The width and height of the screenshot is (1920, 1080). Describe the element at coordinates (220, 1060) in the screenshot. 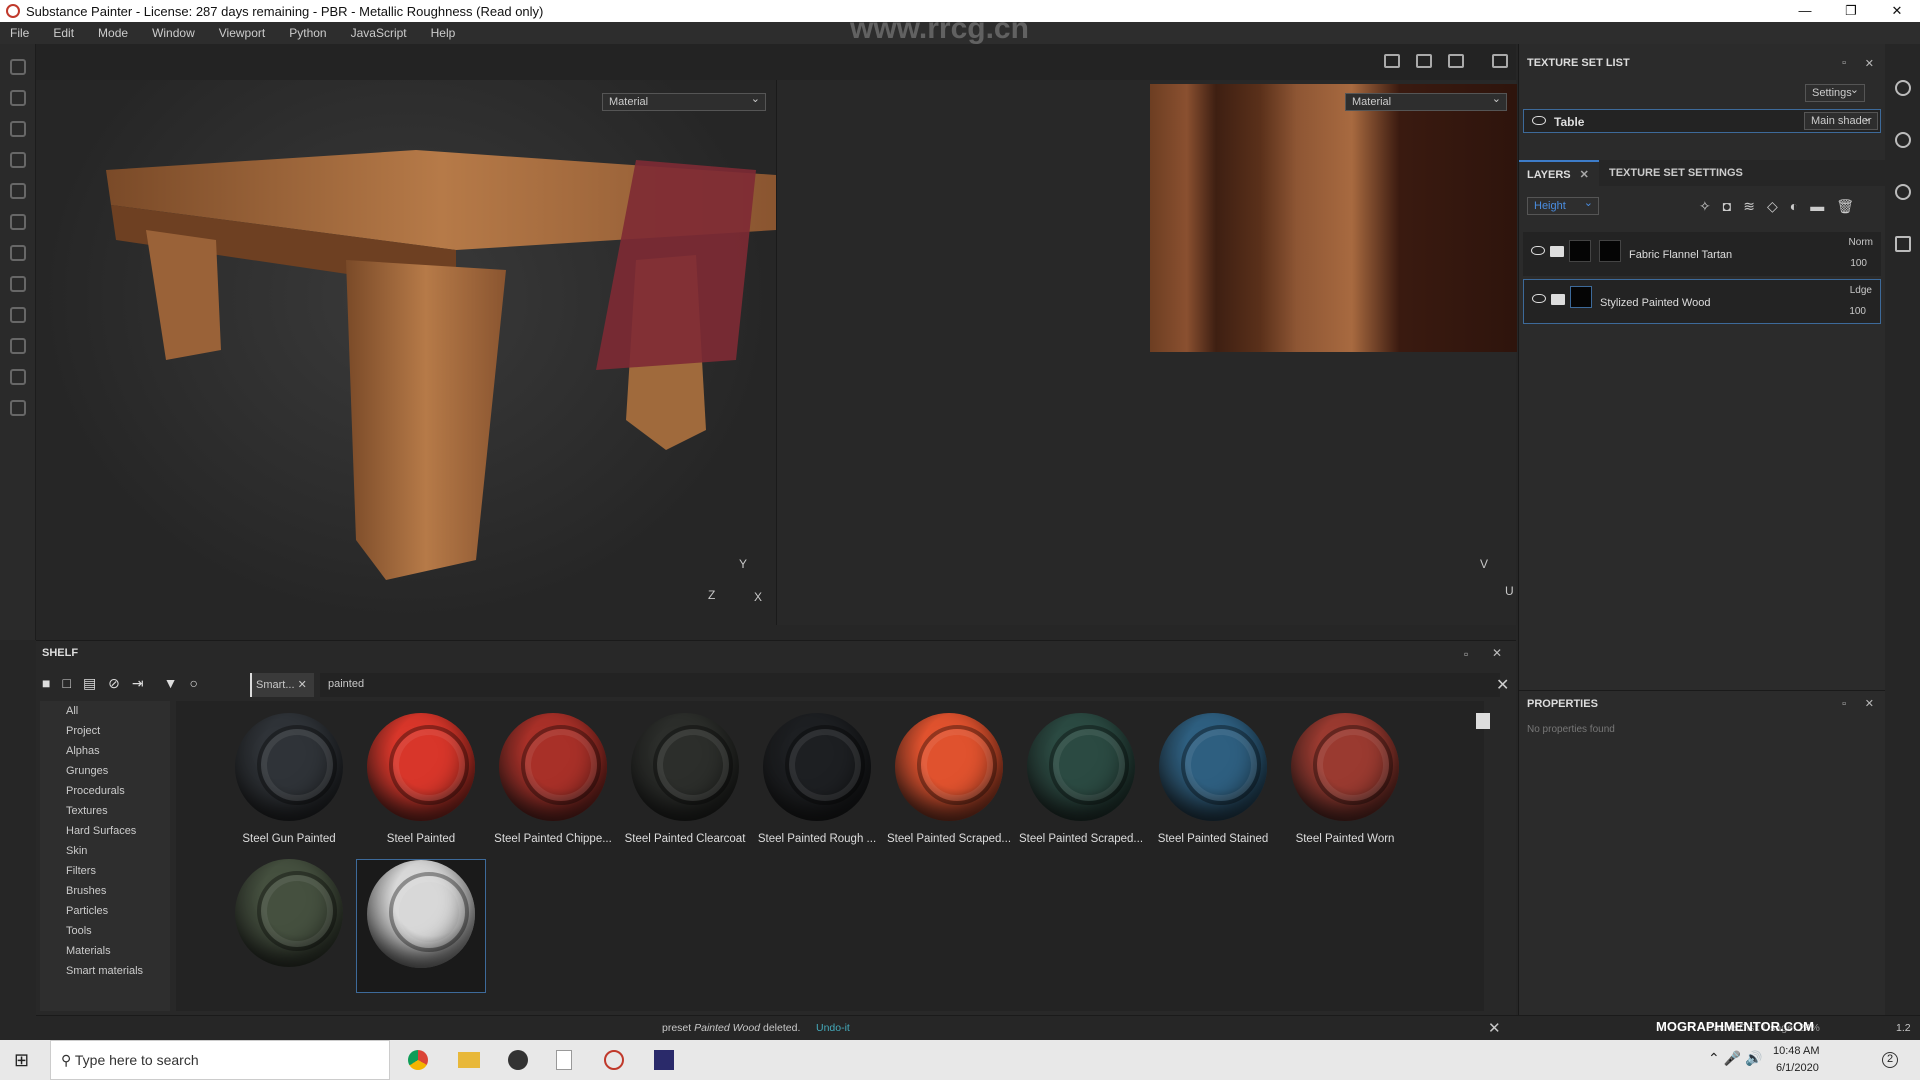

I see `taskbar-search-input: ⚲ Type here to search` at that location.